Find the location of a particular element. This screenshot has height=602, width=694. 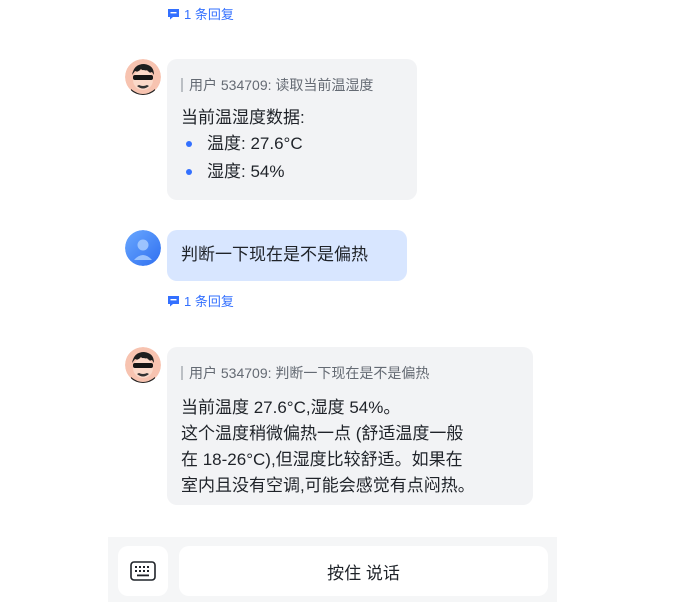

data-list: 温度: 27.6°C 湿度: 54% is located at coordinates (242, 158).